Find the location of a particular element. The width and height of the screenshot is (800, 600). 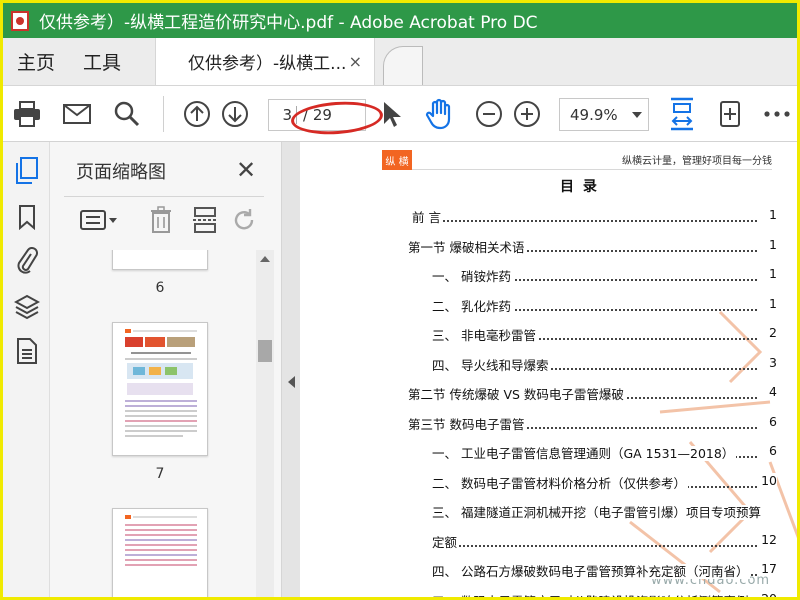

toc-entry-text: 第一节 爆破相关术语 is located at coordinates (467, 247).